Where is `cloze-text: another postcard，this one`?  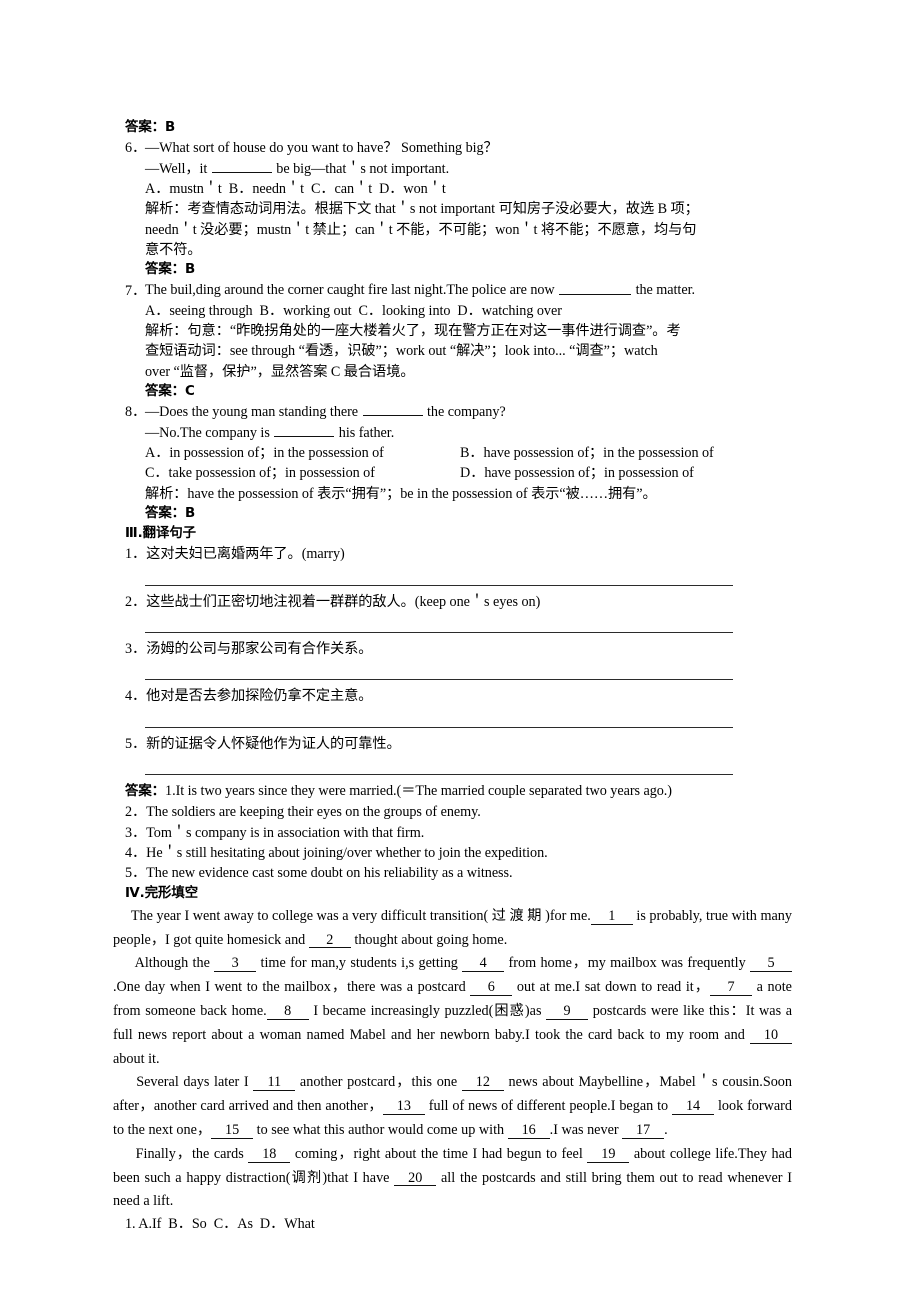 cloze-text: another postcard，this one is located at coordinates (378, 1082).